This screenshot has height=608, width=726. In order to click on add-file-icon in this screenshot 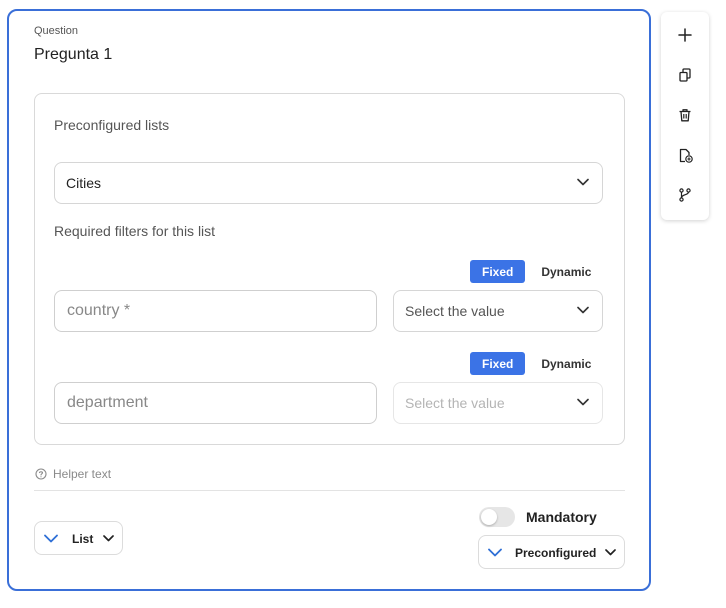, I will do `click(686, 155)`.